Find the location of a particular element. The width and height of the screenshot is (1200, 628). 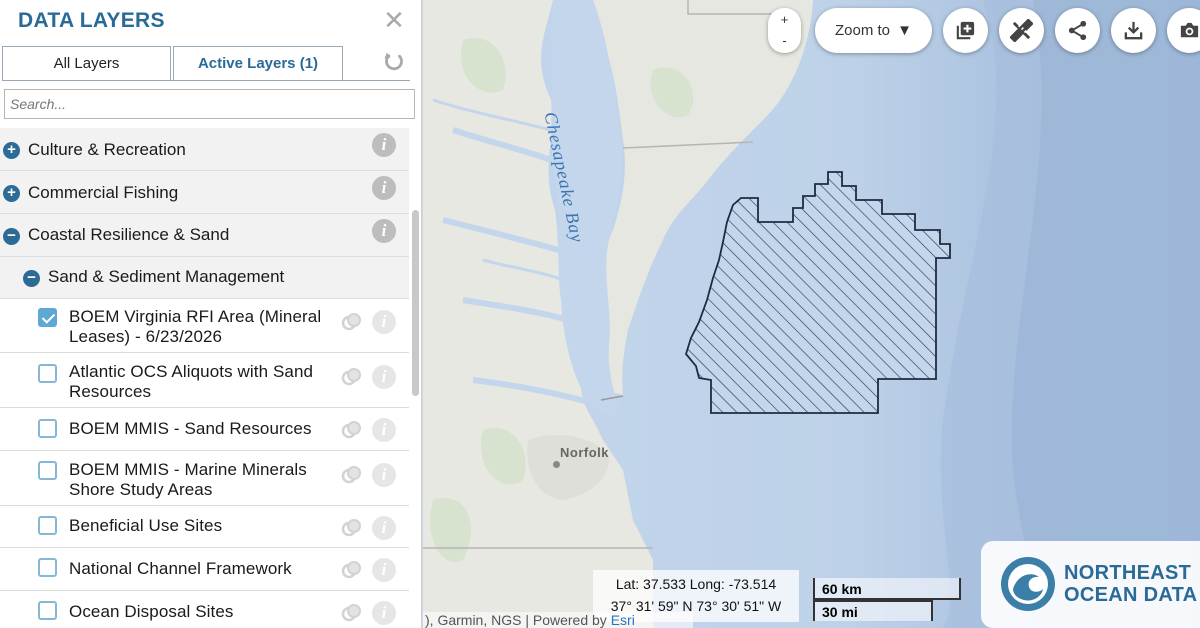

category-culture-recreation: + Culture & Recreation i is located at coordinates (204, 149).